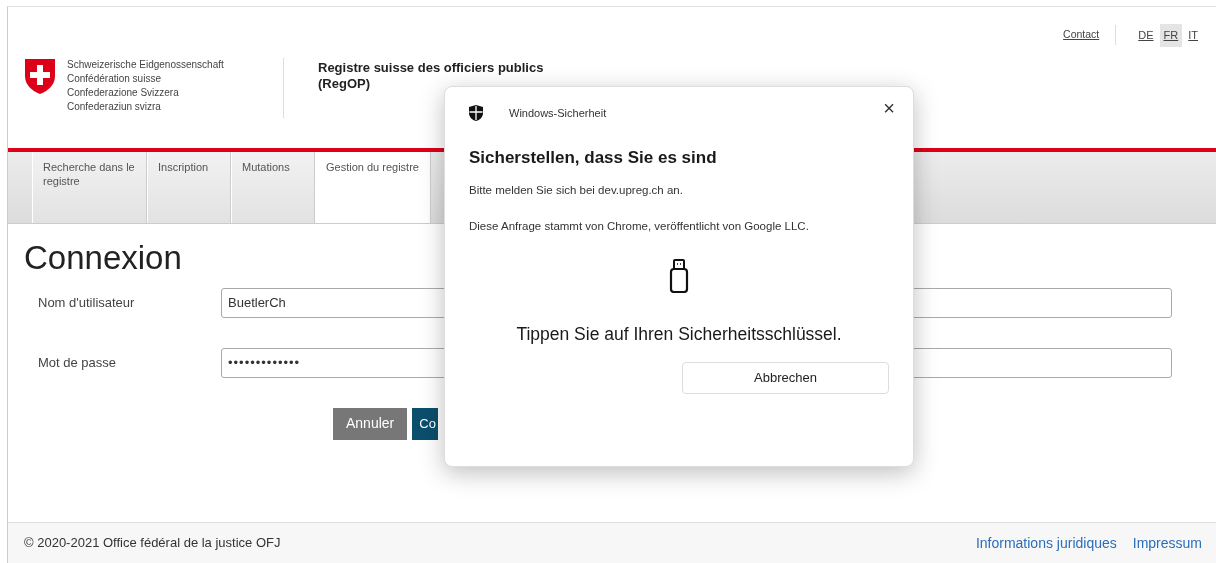 This screenshot has width=1216, height=563. I want to click on page-title: Connexion, so click(103, 258).